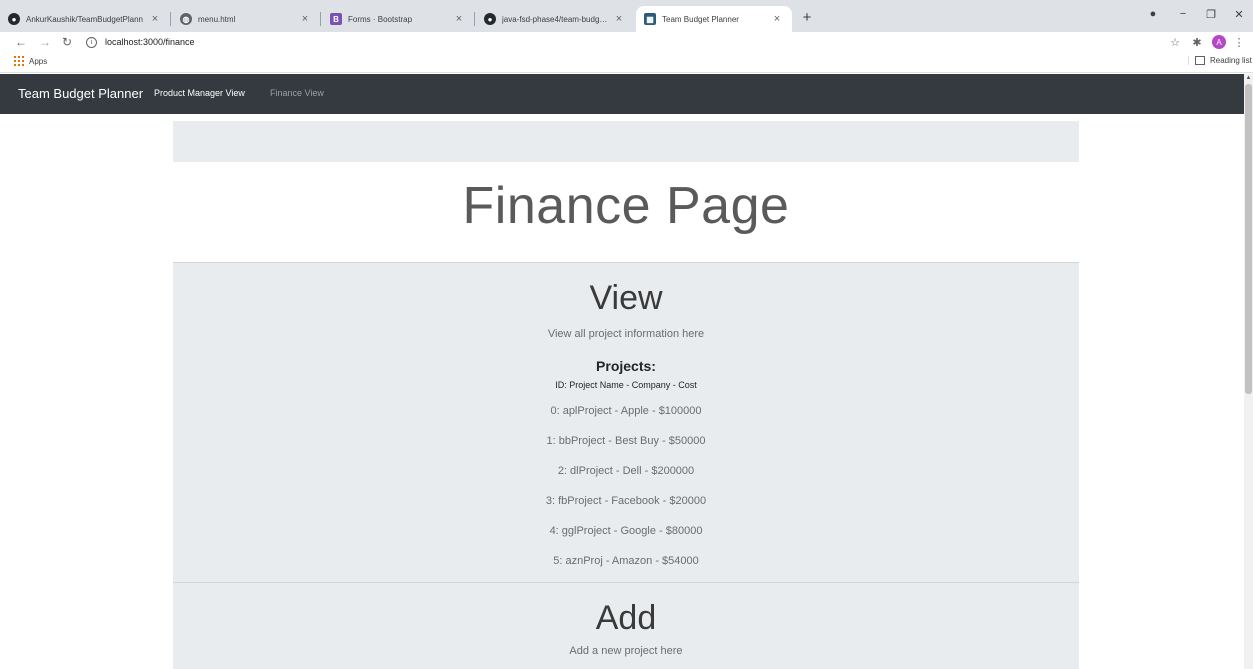 The image size is (1253, 669). What do you see at coordinates (1239, 14) in the screenshot?
I see `close-window-icon: ✕` at bounding box center [1239, 14].